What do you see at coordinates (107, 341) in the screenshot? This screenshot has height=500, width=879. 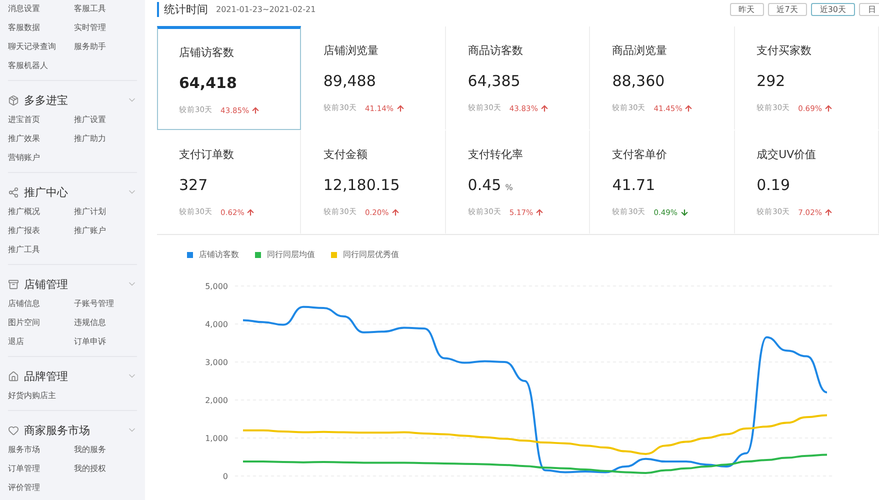 I see `sidebar-link: 订单申诉` at bounding box center [107, 341].